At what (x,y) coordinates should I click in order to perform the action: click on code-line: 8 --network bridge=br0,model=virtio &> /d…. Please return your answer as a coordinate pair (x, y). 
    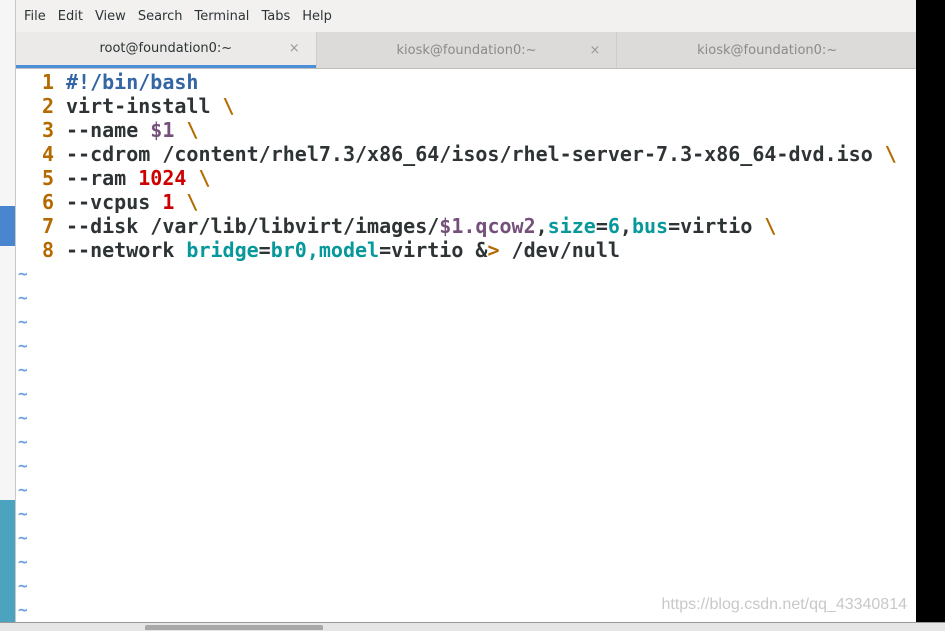
    Looking at the image, I should click on (466, 250).